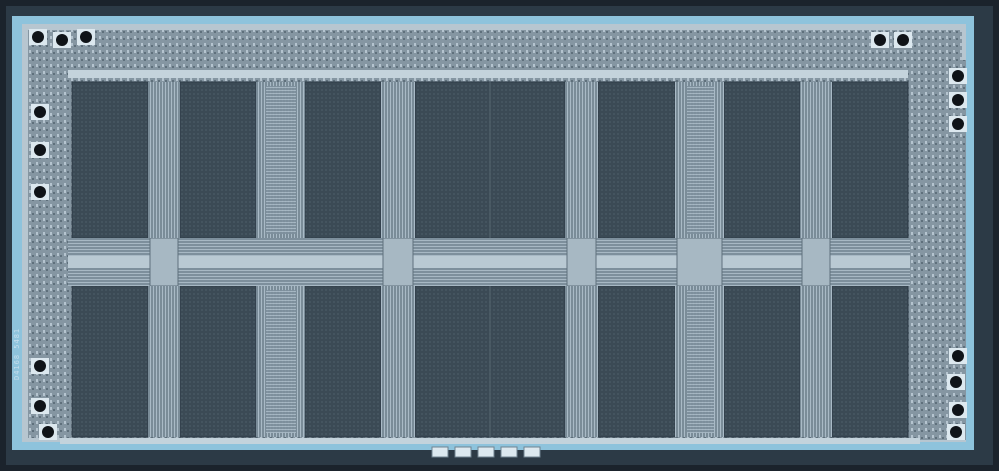  Describe the element at coordinates (17, 353) in the screenshot. I see `die-marking-text: D4168 5481` at that location.